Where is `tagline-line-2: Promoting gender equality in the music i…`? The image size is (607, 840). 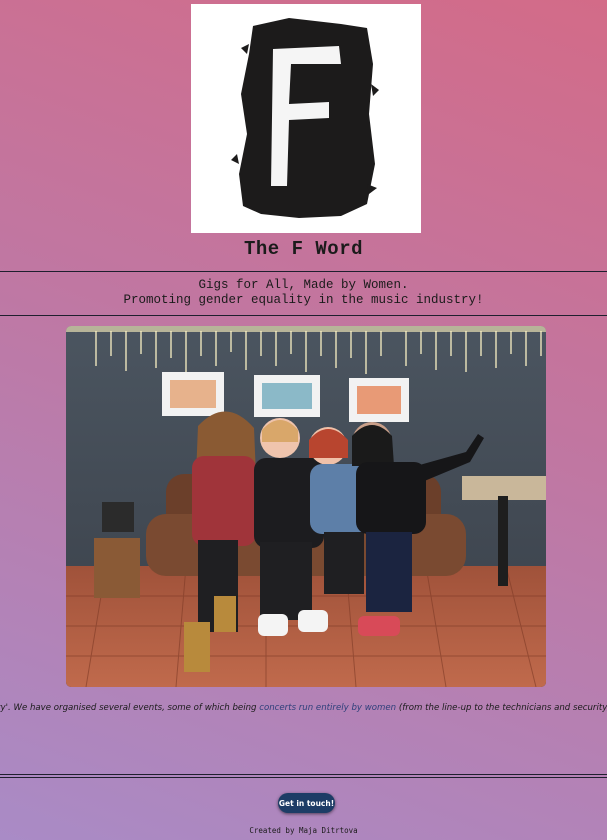 tagline-line-2: Promoting gender equality in the music i… is located at coordinates (303, 300).